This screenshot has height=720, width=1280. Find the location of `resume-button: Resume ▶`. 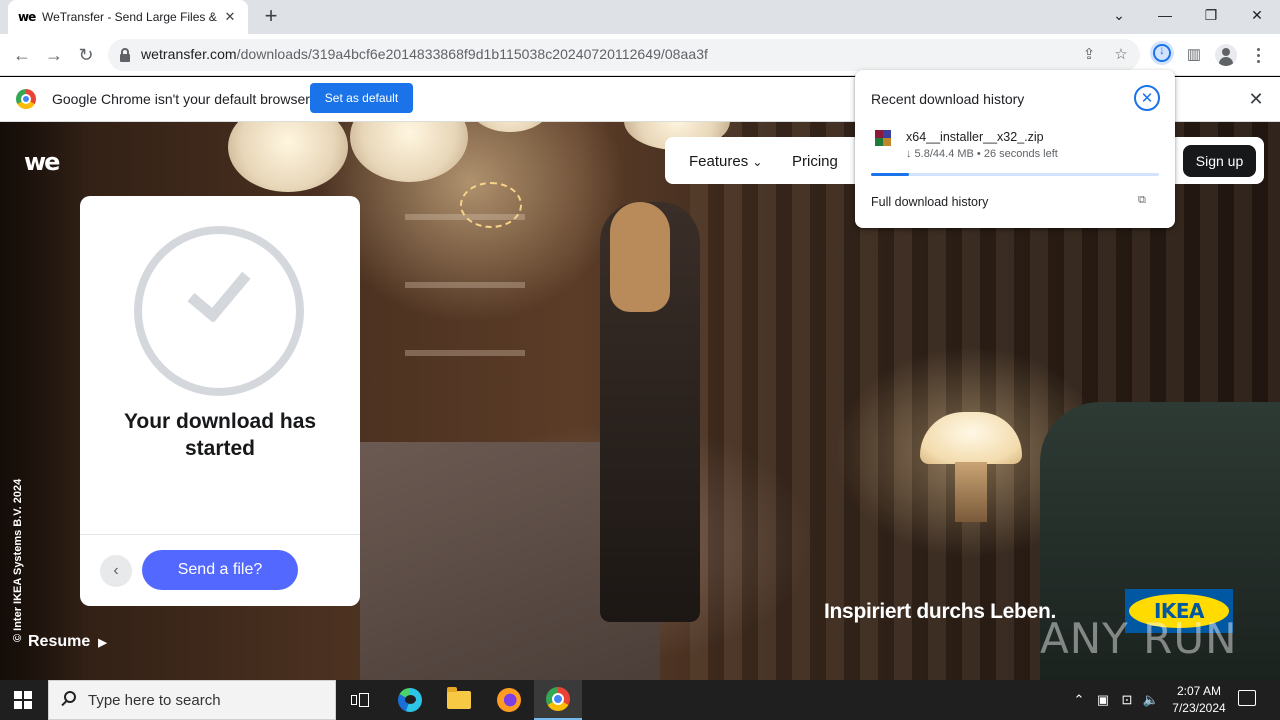

resume-button: Resume ▶ is located at coordinates (67, 642).